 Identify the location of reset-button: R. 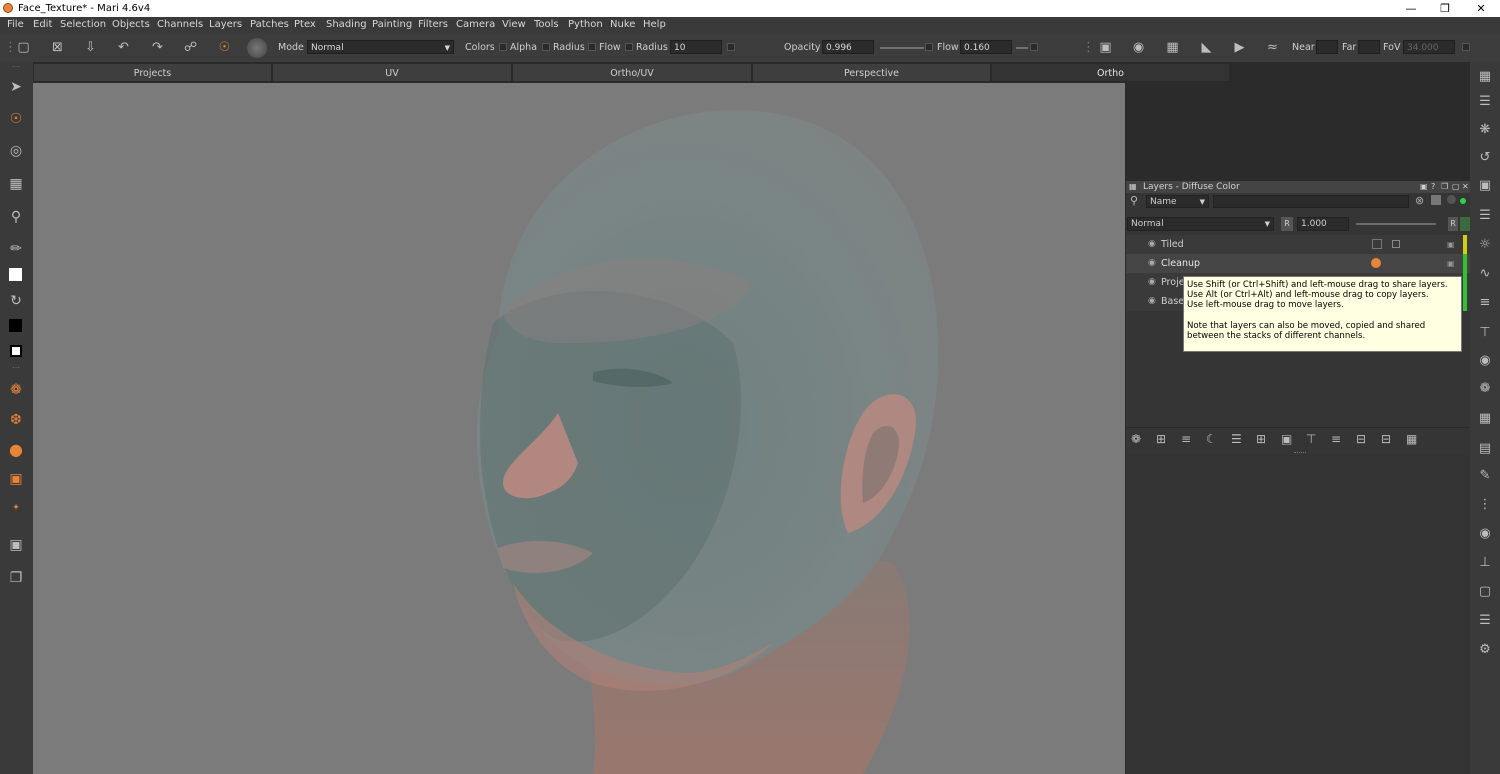
(1453, 224).